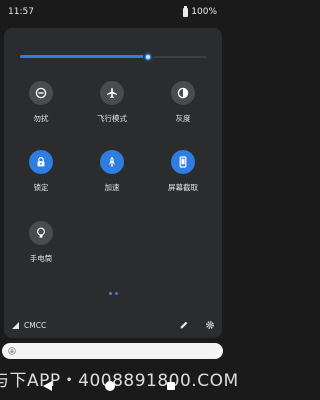  I want to click on tile-label: 灰度, so click(183, 118).